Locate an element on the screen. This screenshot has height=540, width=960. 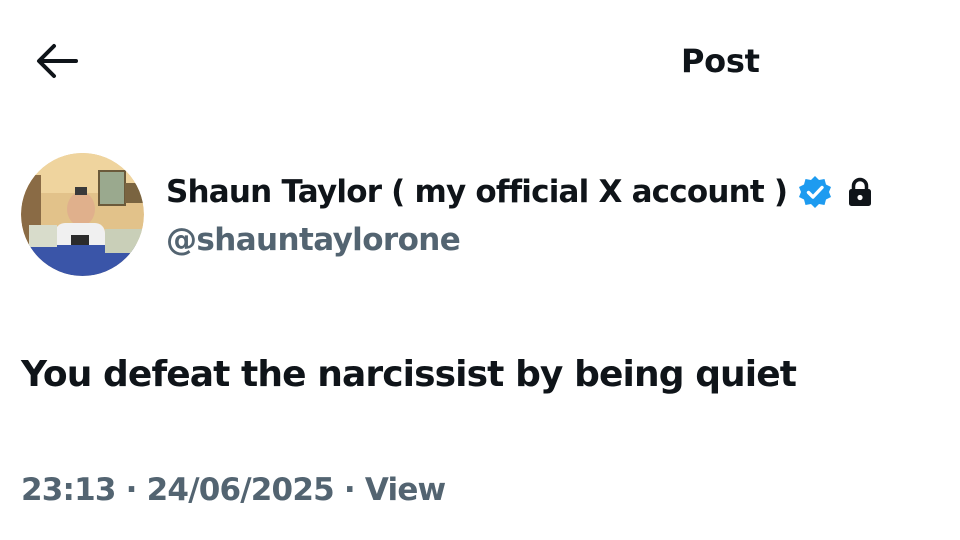
arrow-left-icon is located at coordinates (57, 61).